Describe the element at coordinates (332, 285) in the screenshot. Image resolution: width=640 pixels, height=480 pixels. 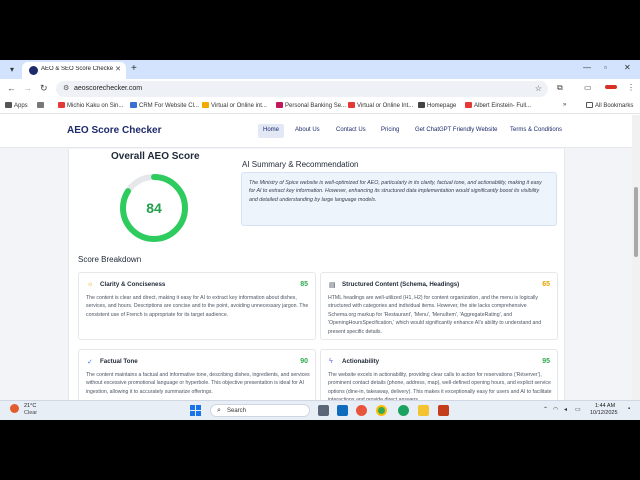
I see `document-icon: ▤` at that location.